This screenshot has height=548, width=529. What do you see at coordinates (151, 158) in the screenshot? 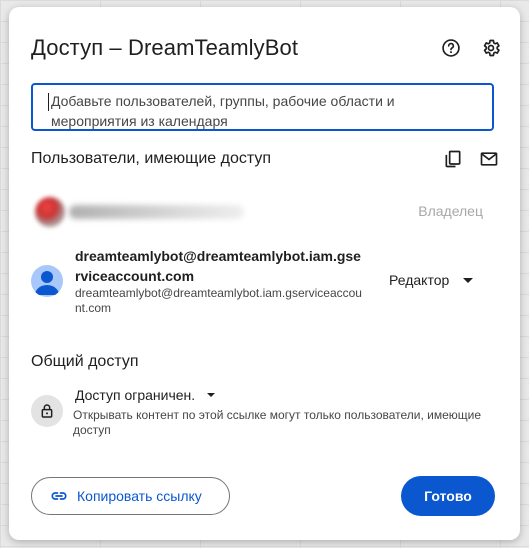
I see `people-section-title: Пользователи, имеющие доступ` at bounding box center [151, 158].